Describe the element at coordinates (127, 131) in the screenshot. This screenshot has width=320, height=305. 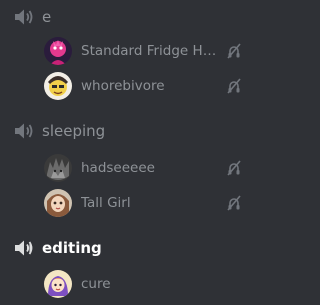
I see `voice-channel-sleeping: sleeping` at that location.